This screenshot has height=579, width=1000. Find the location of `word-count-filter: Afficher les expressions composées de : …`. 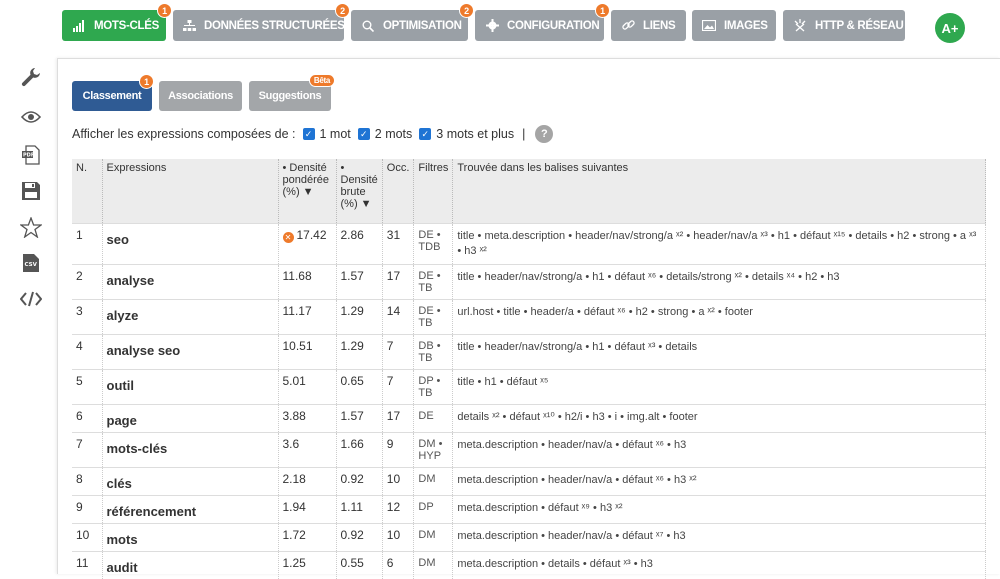

word-count-filter: Afficher les expressions composées de : … is located at coordinates (313, 134).